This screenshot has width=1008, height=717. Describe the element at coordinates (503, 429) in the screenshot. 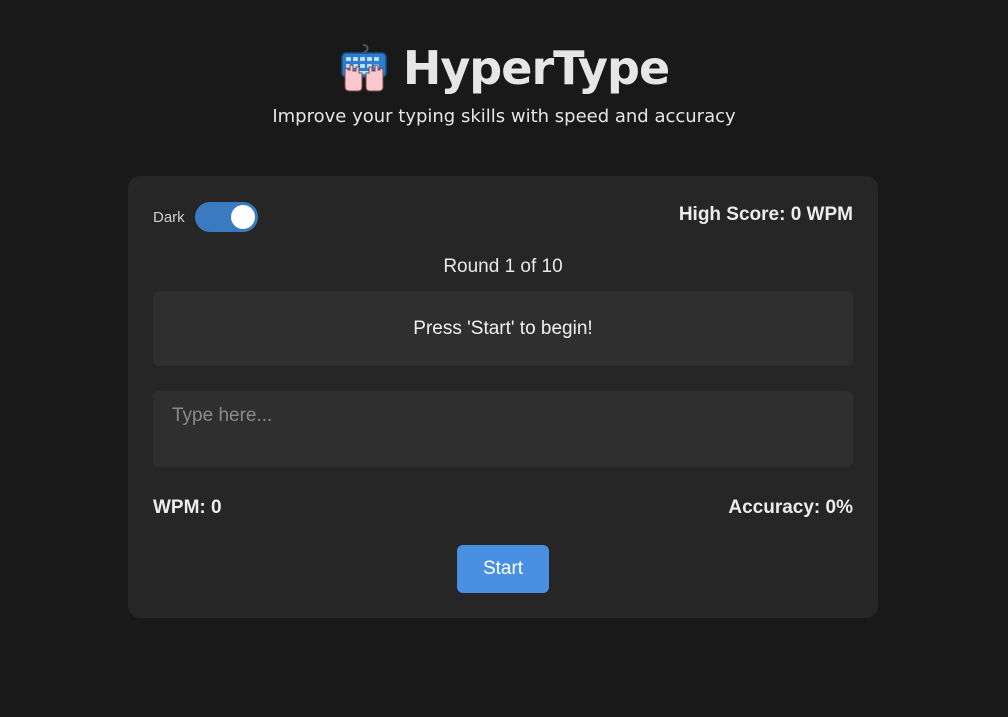

I see `typing-input` at that location.